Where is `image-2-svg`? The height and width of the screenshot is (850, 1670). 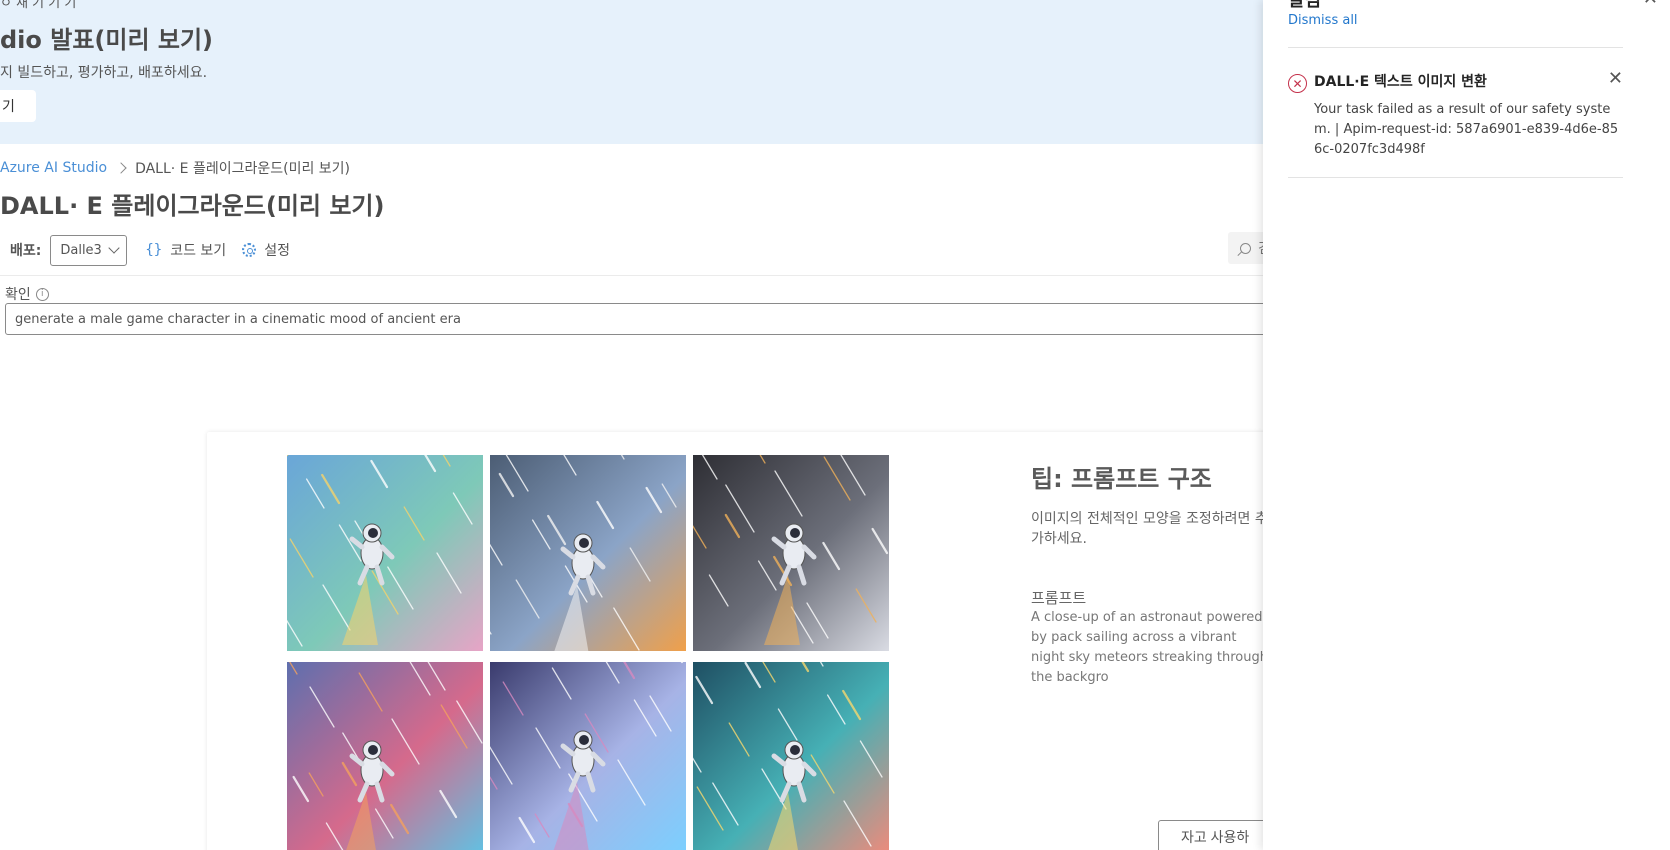 image-2-svg is located at coordinates (588, 553).